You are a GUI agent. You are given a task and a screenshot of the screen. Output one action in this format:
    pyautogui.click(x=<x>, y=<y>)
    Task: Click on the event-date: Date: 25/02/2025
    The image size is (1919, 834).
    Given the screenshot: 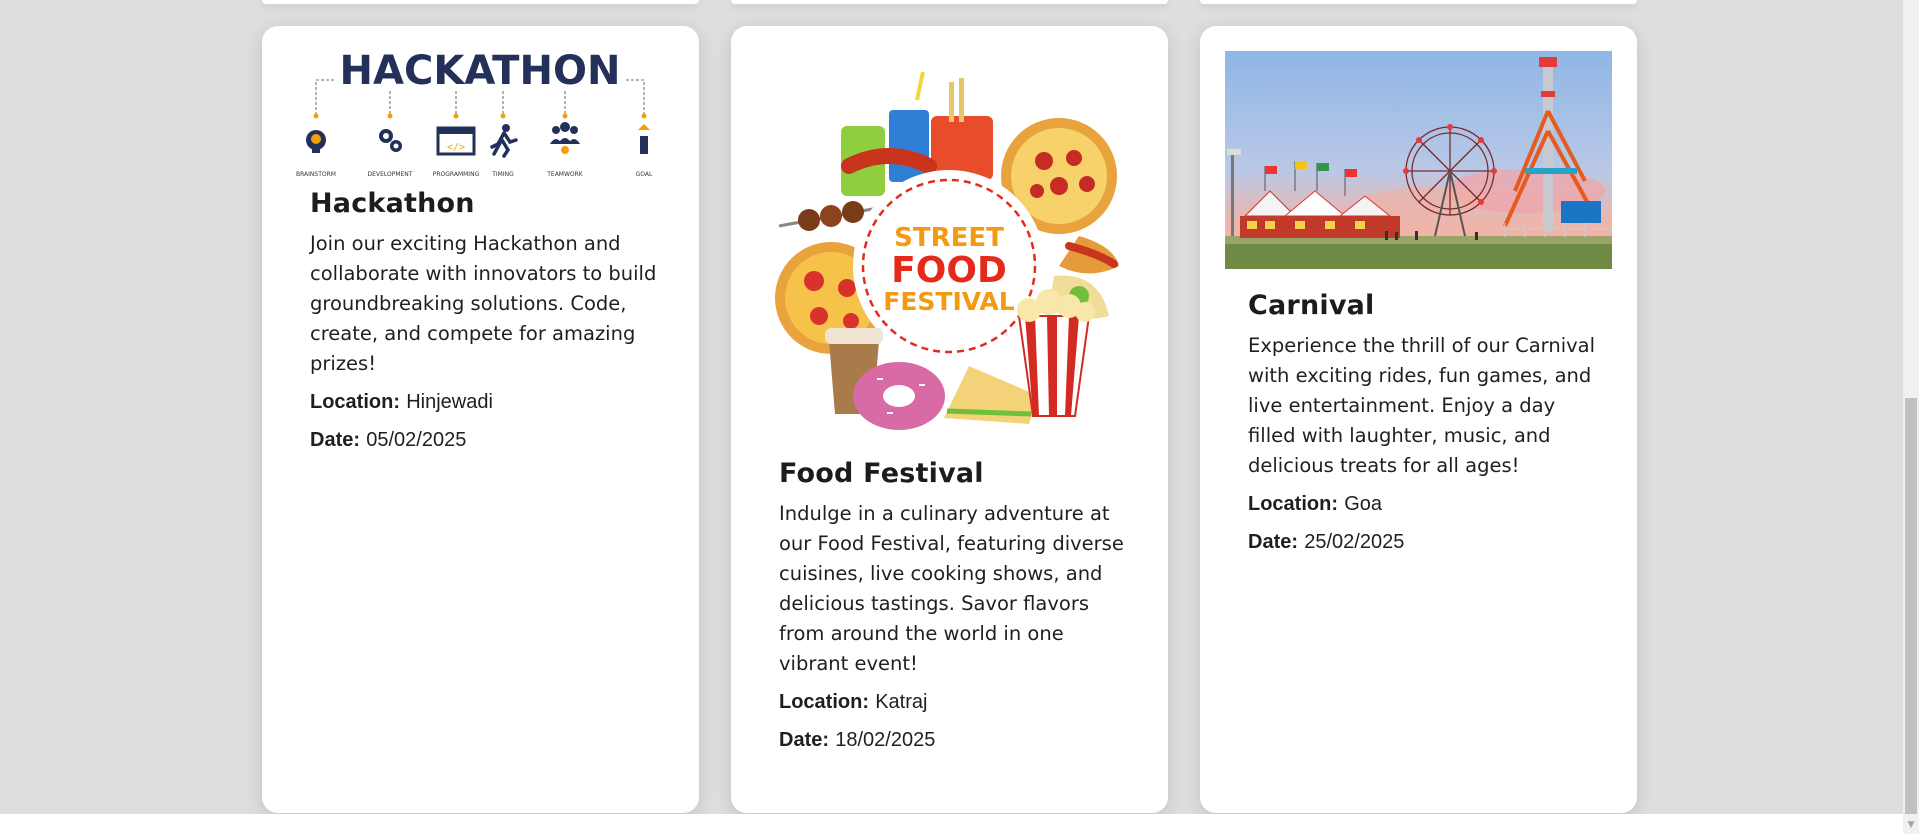 What is the action you would take?
    pyautogui.click(x=1422, y=542)
    